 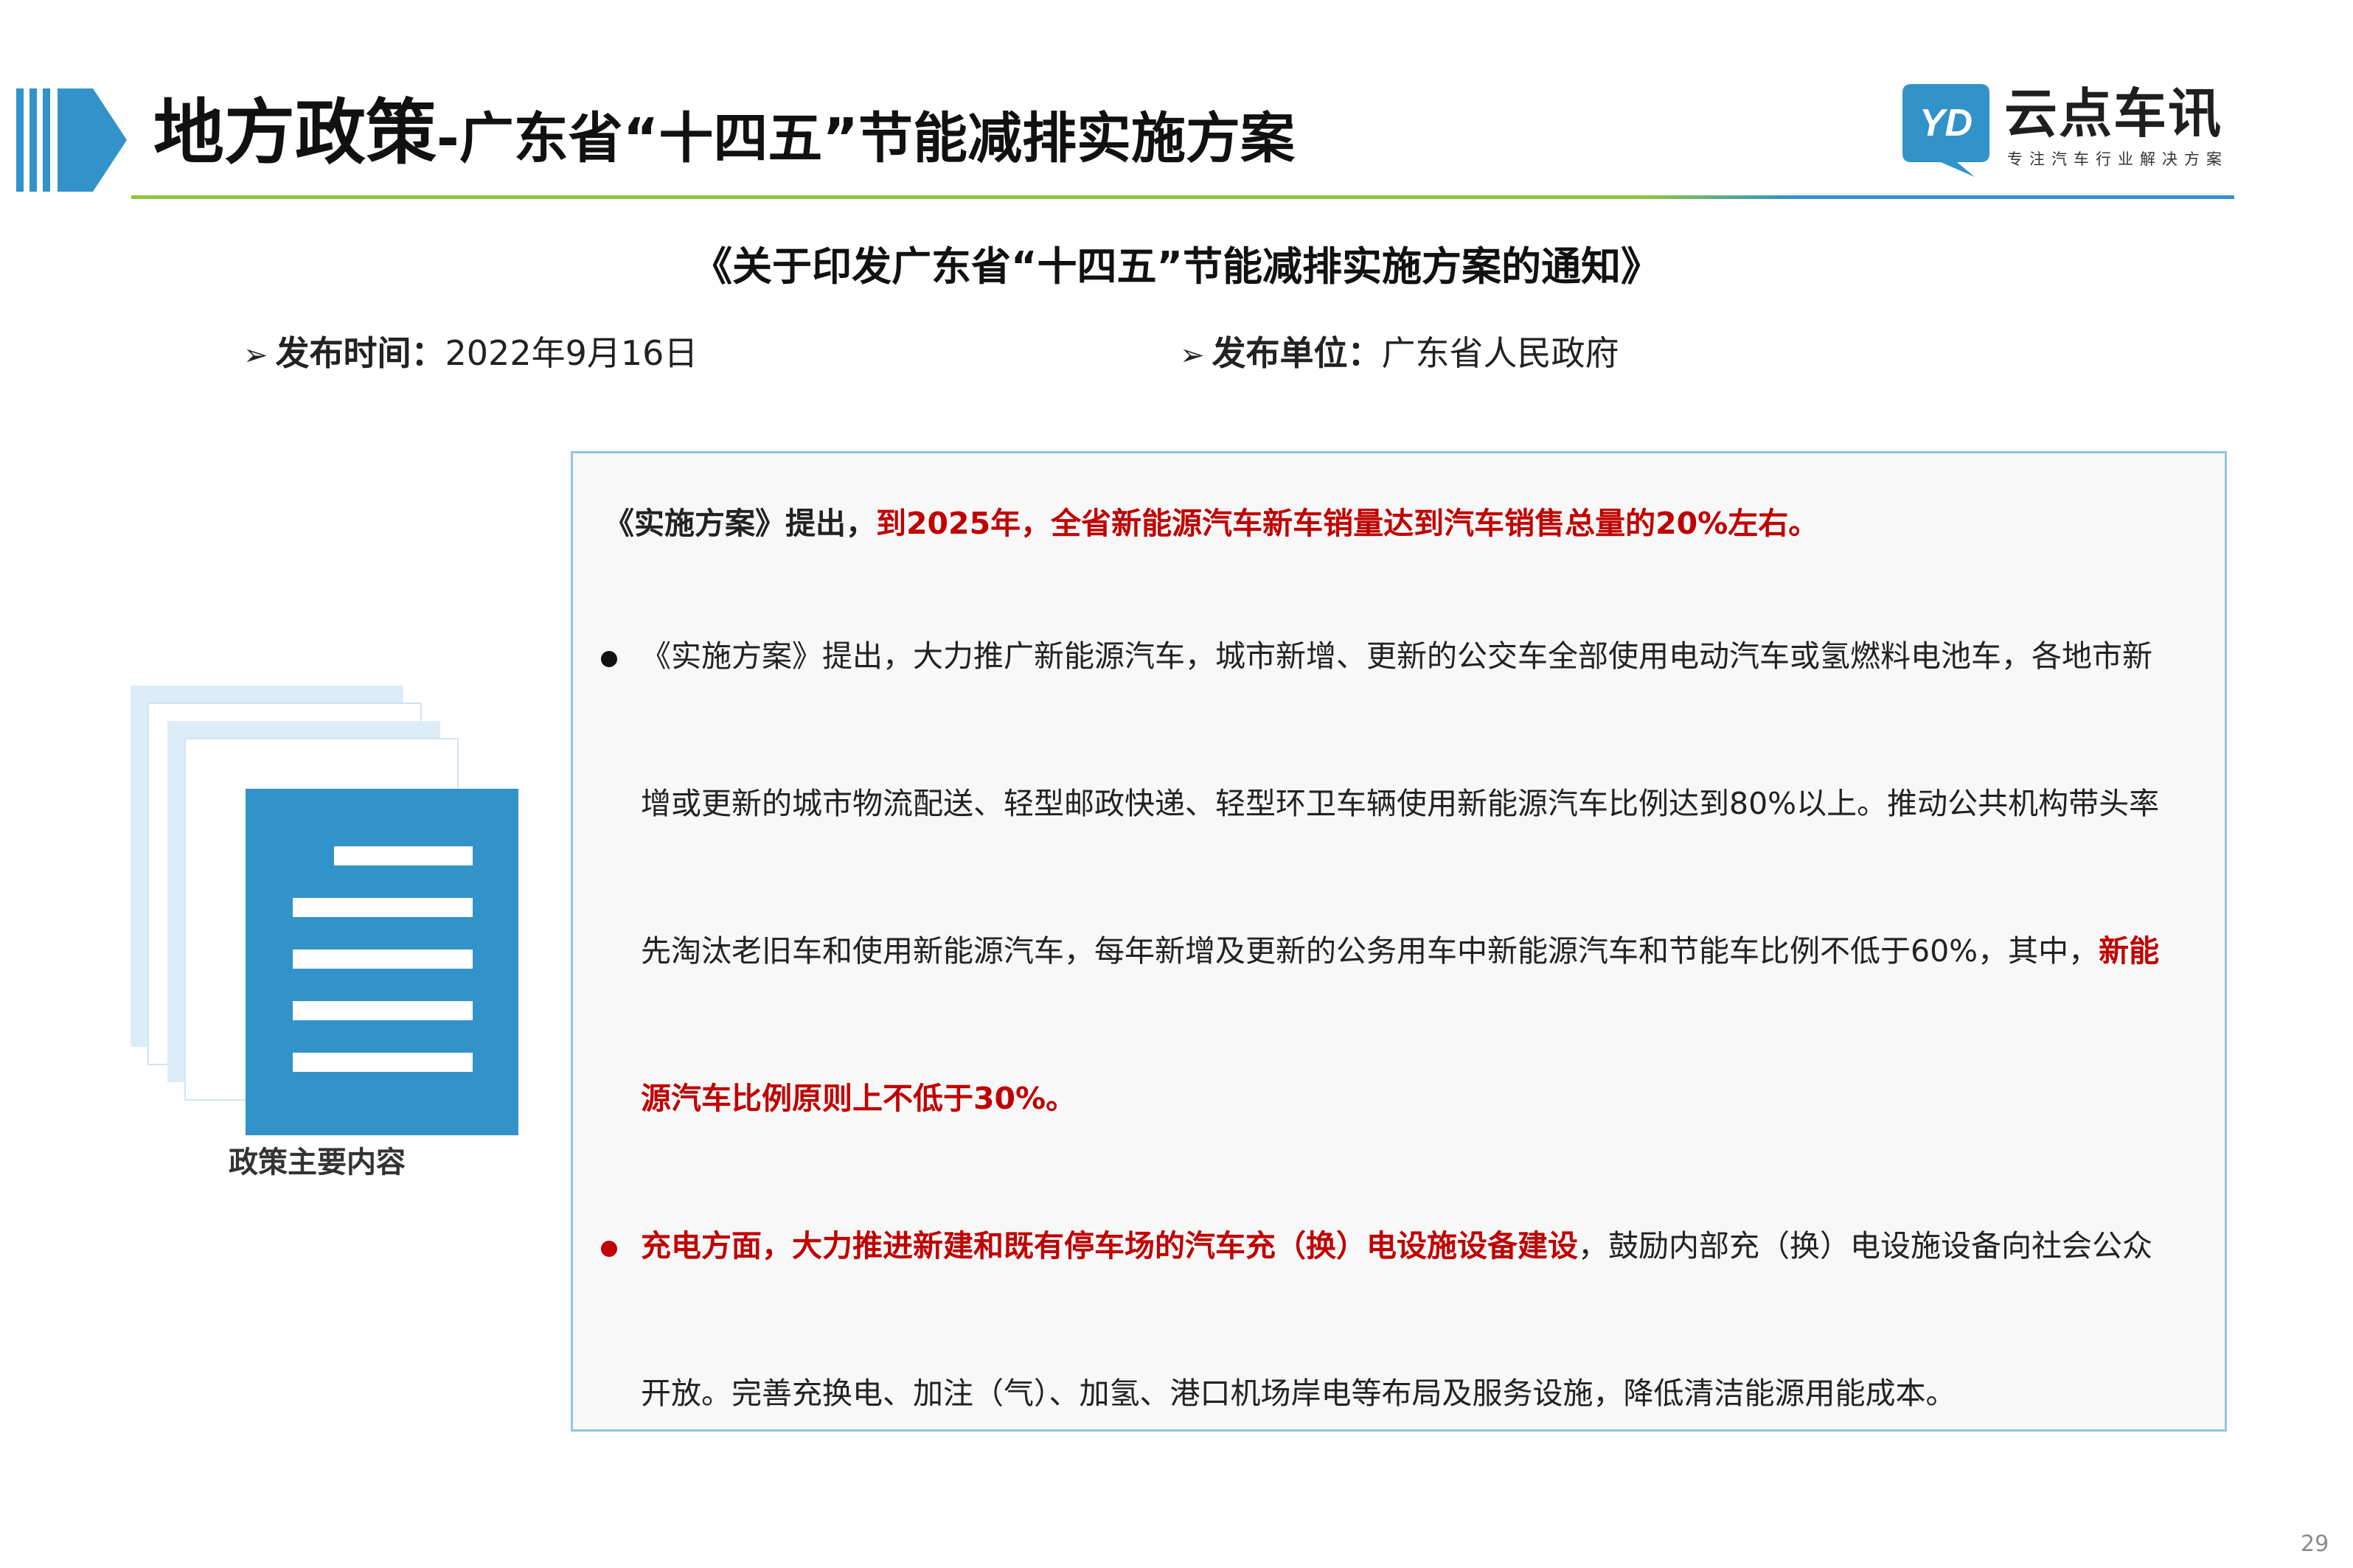 What do you see at coordinates (2113, 113) in the screenshot?
I see `logo-name: 云点车讯` at bounding box center [2113, 113].